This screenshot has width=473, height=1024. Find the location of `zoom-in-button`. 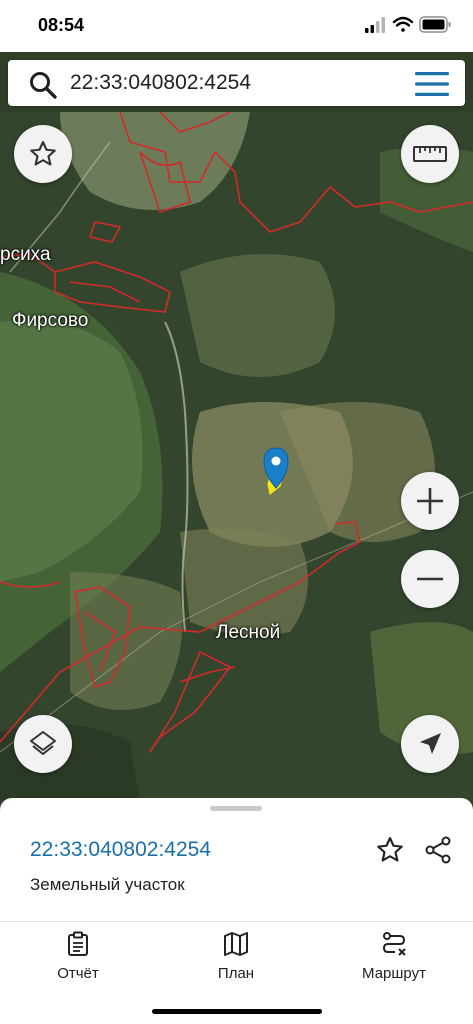

zoom-in-button is located at coordinates (430, 501).